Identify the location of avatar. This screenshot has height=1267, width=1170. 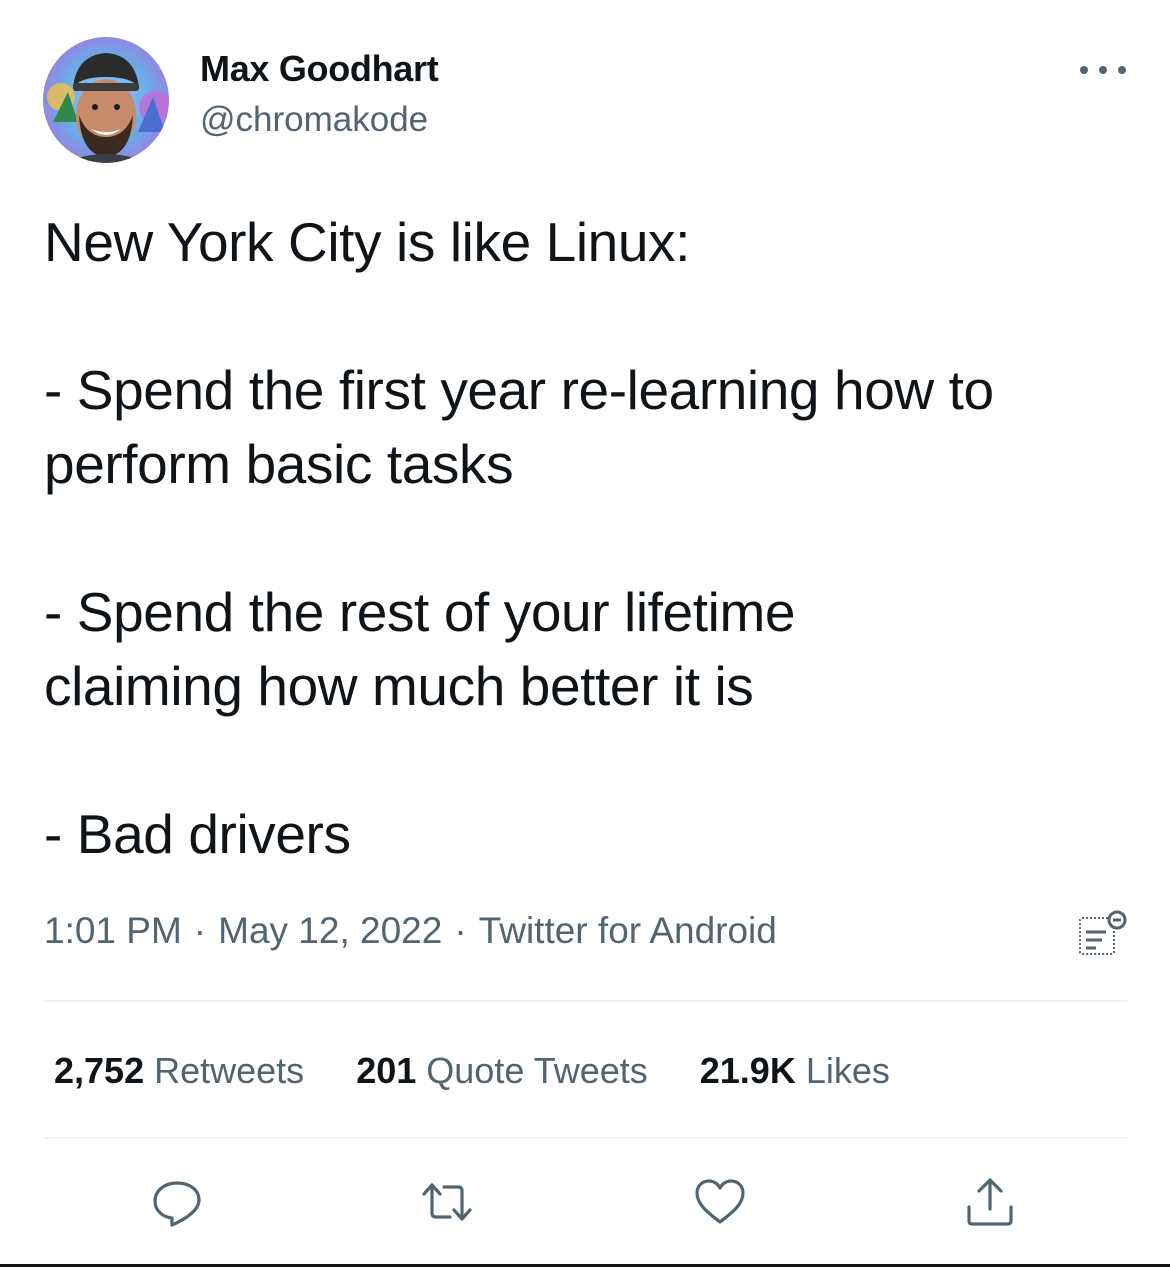
(106, 100).